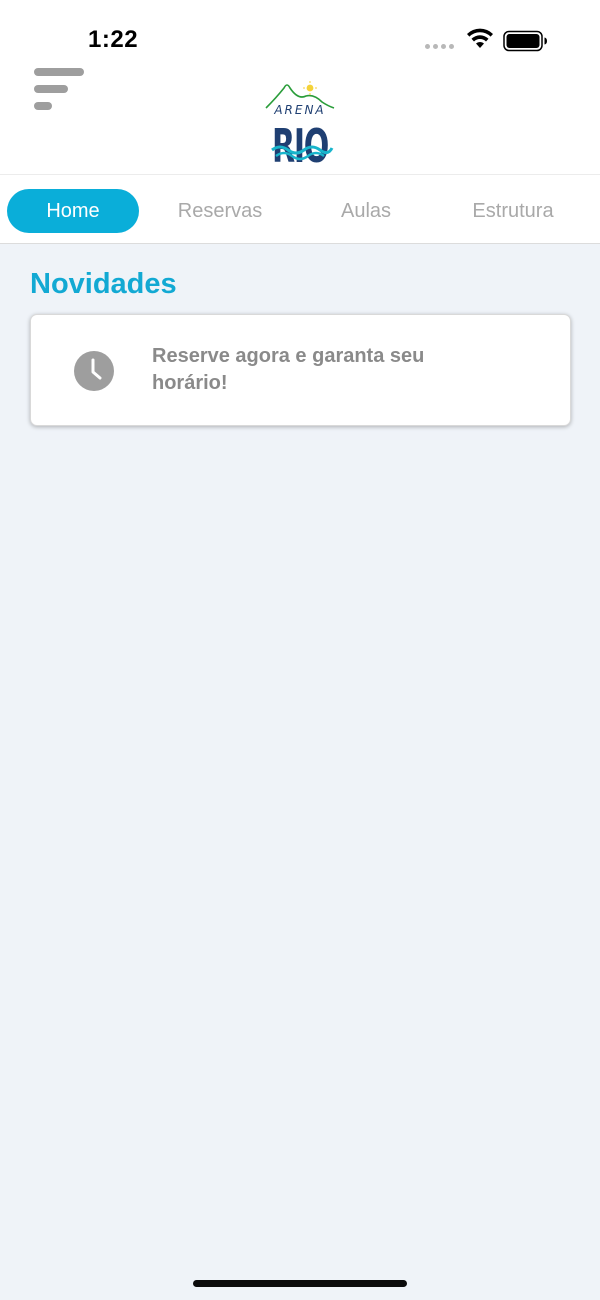 Image resolution: width=600 pixels, height=1300 pixels. What do you see at coordinates (94, 371) in the screenshot?
I see `clock-icon` at bounding box center [94, 371].